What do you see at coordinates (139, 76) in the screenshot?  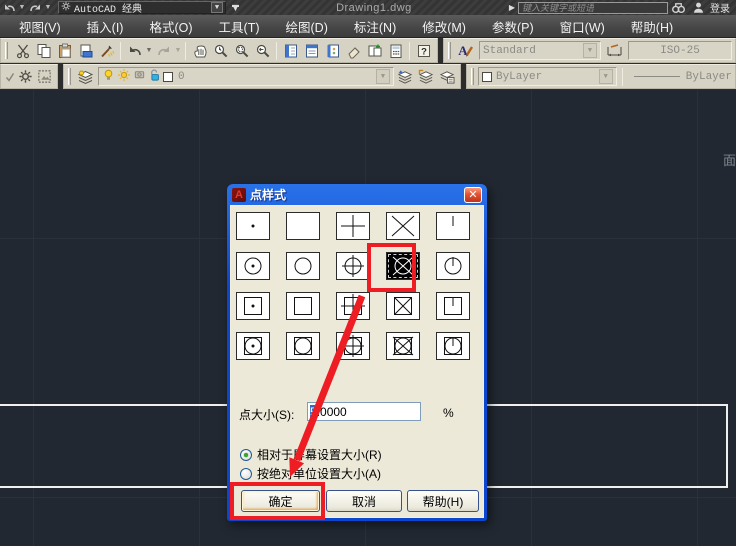 I see `layer-plot-icon` at bounding box center [139, 76].